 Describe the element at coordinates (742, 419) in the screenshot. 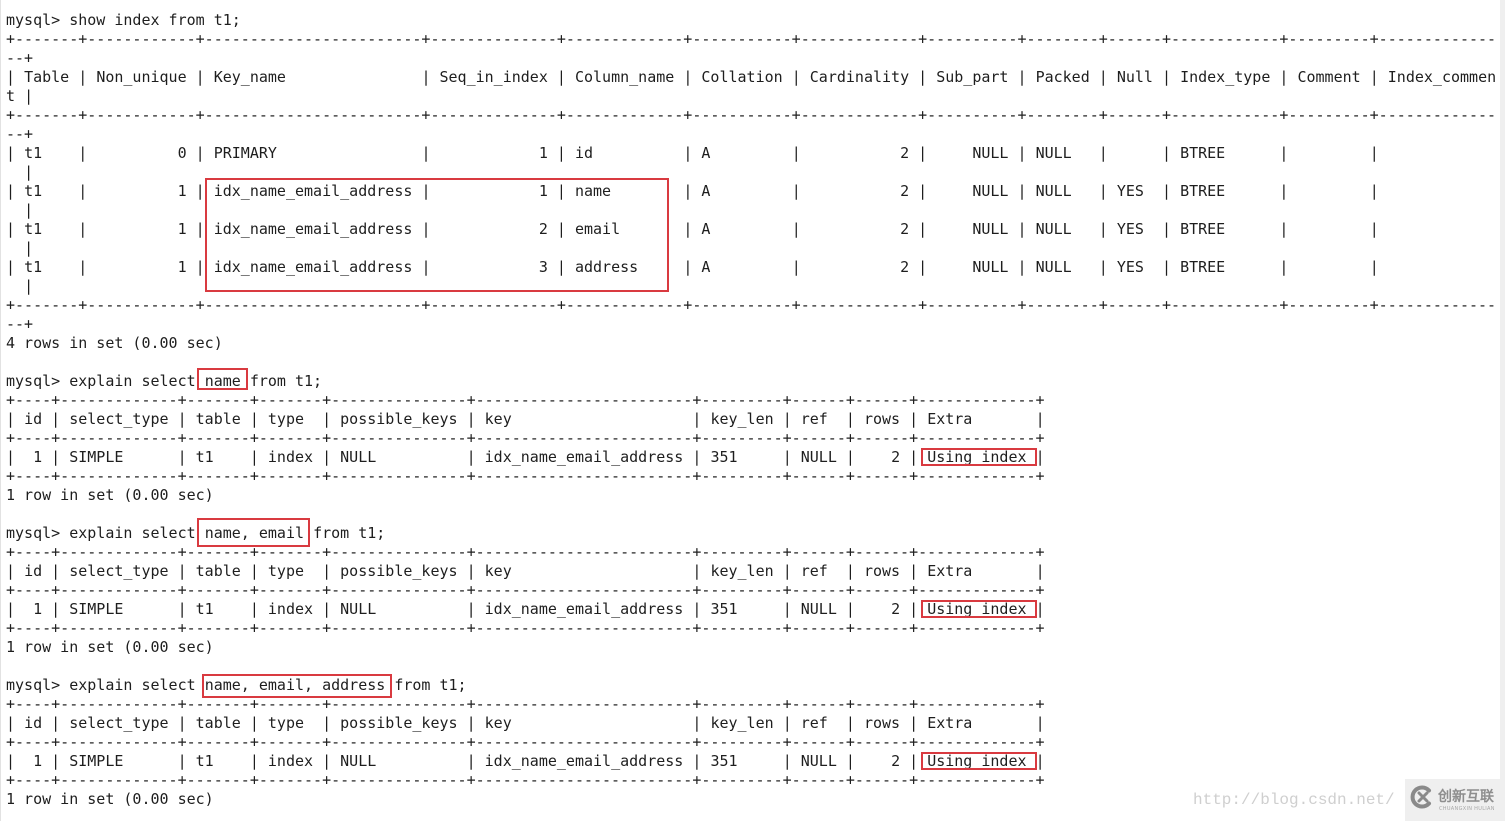

I see `column-header-key-len: key_len` at that location.